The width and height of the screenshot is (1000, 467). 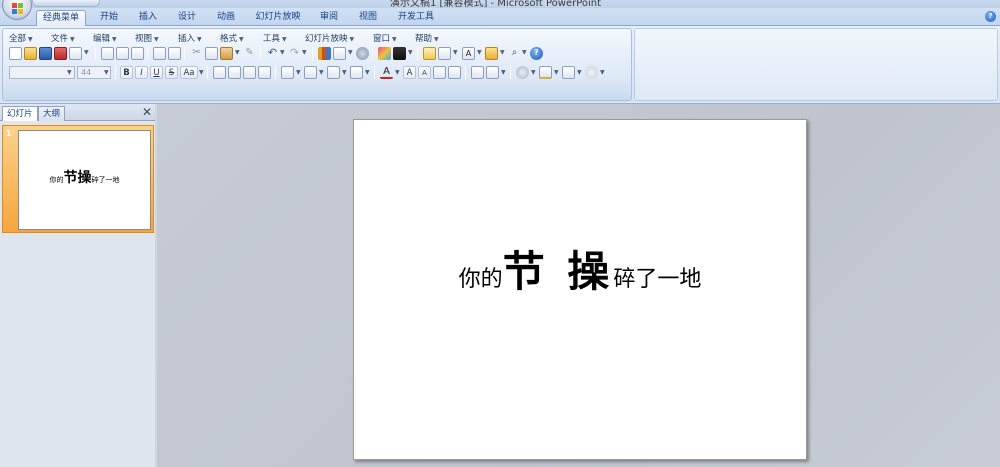 What do you see at coordinates (278, 18) in the screenshot?
I see `tab-slideshow: 幻灯片放映` at bounding box center [278, 18].